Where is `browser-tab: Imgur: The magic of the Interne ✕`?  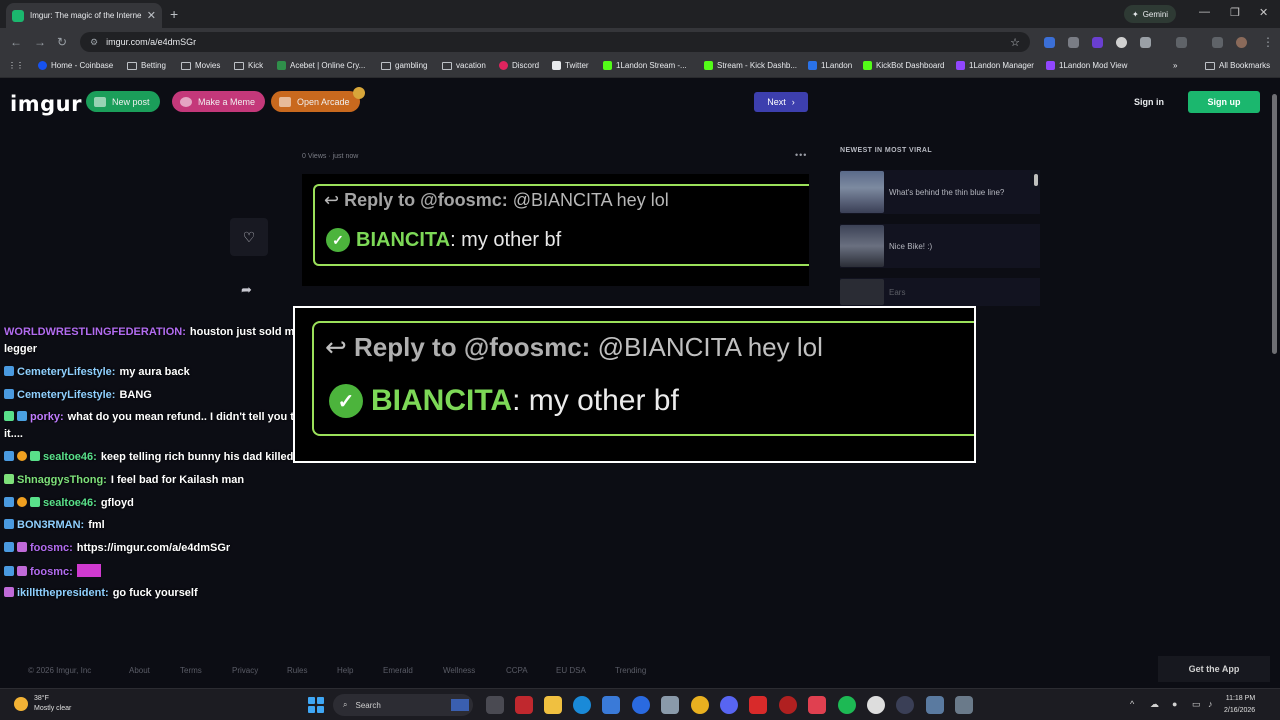 browser-tab: Imgur: The magic of the Interne ✕ is located at coordinates (84, 15).